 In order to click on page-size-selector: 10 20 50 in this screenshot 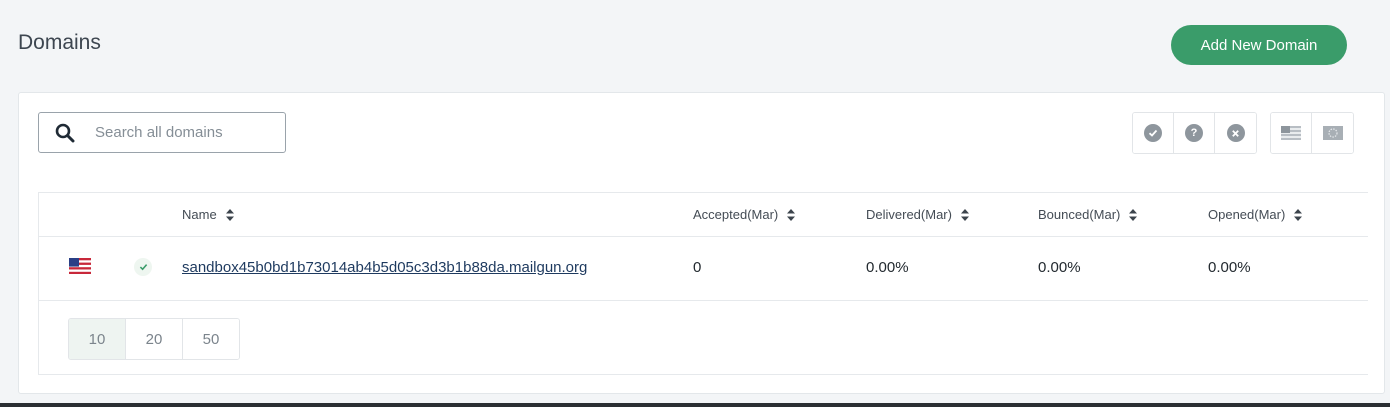, I will do `click(154, 339)`.